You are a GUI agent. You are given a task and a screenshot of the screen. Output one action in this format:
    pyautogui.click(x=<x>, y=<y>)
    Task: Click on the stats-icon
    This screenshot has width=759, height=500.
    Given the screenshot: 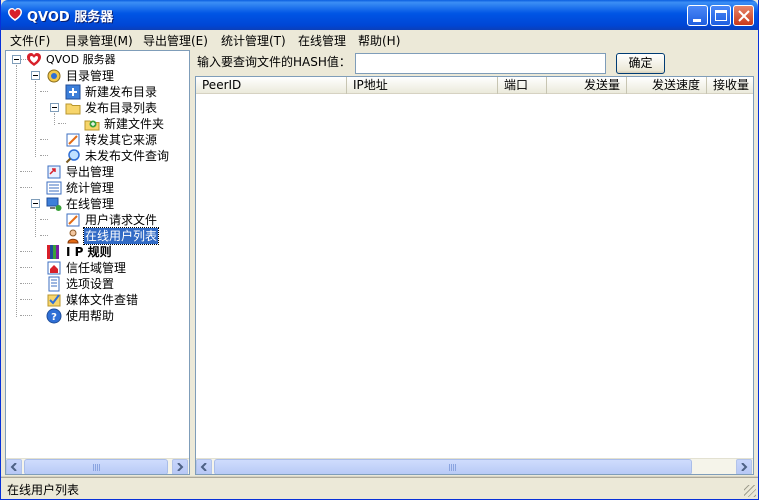 What is the action you would take?
    pyautogui.click(x=54, y=188)
    